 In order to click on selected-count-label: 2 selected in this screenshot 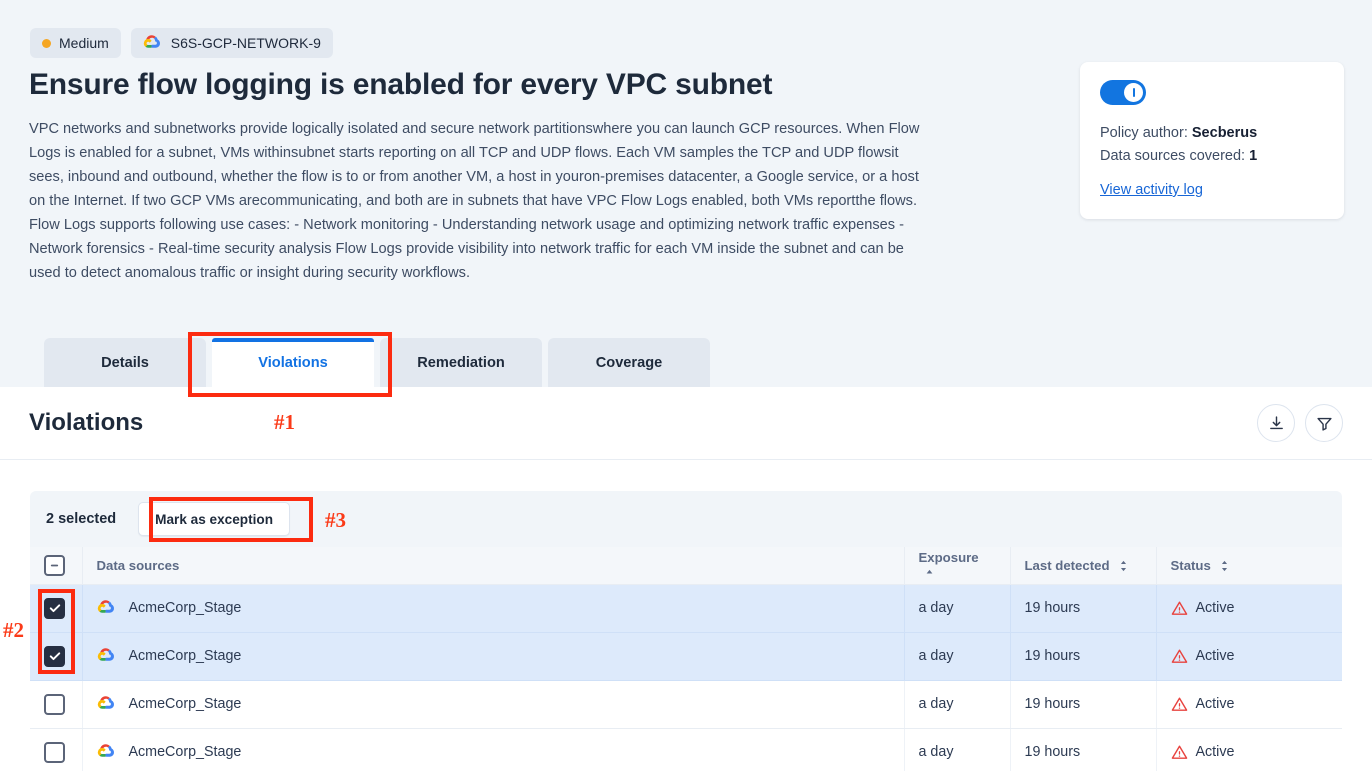, I will do `click(81, 519)`.